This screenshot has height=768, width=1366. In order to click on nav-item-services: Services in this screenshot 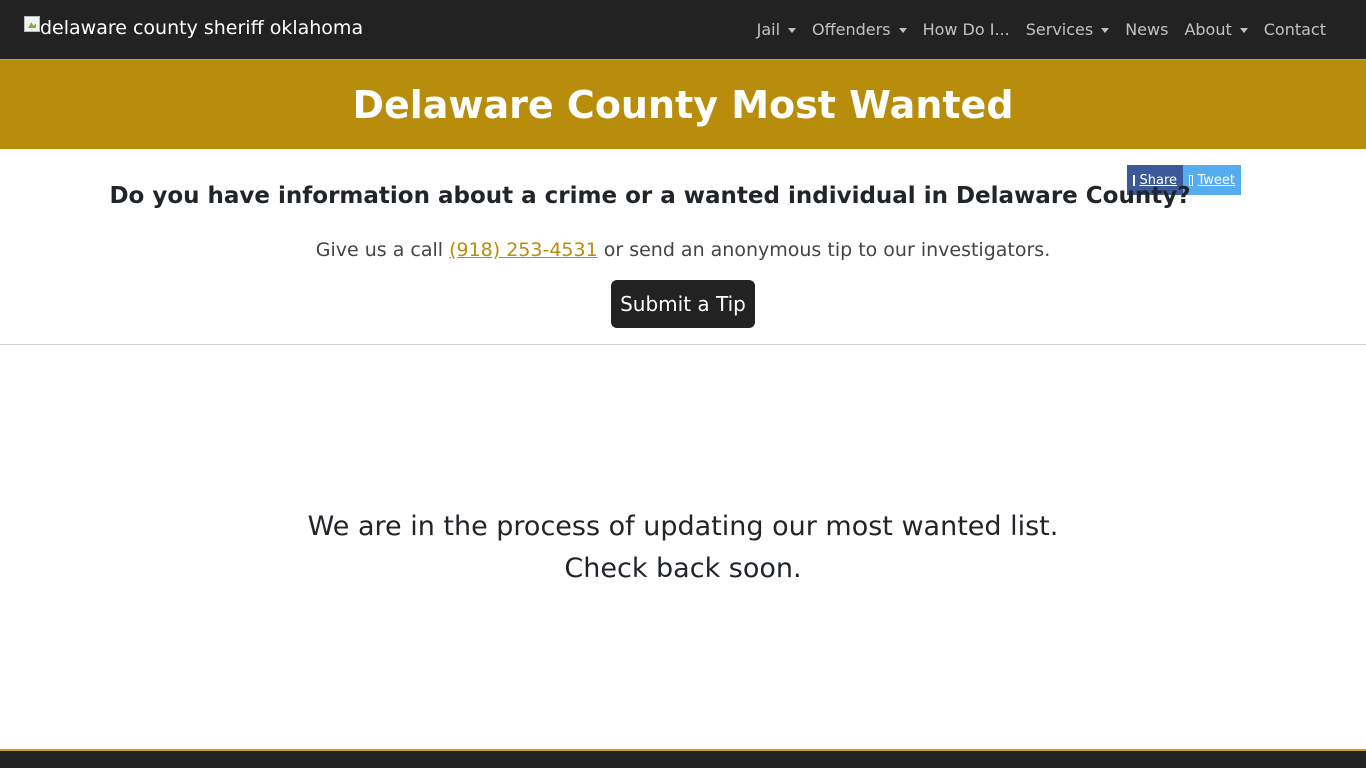, I will do `click(1067, 30)`.